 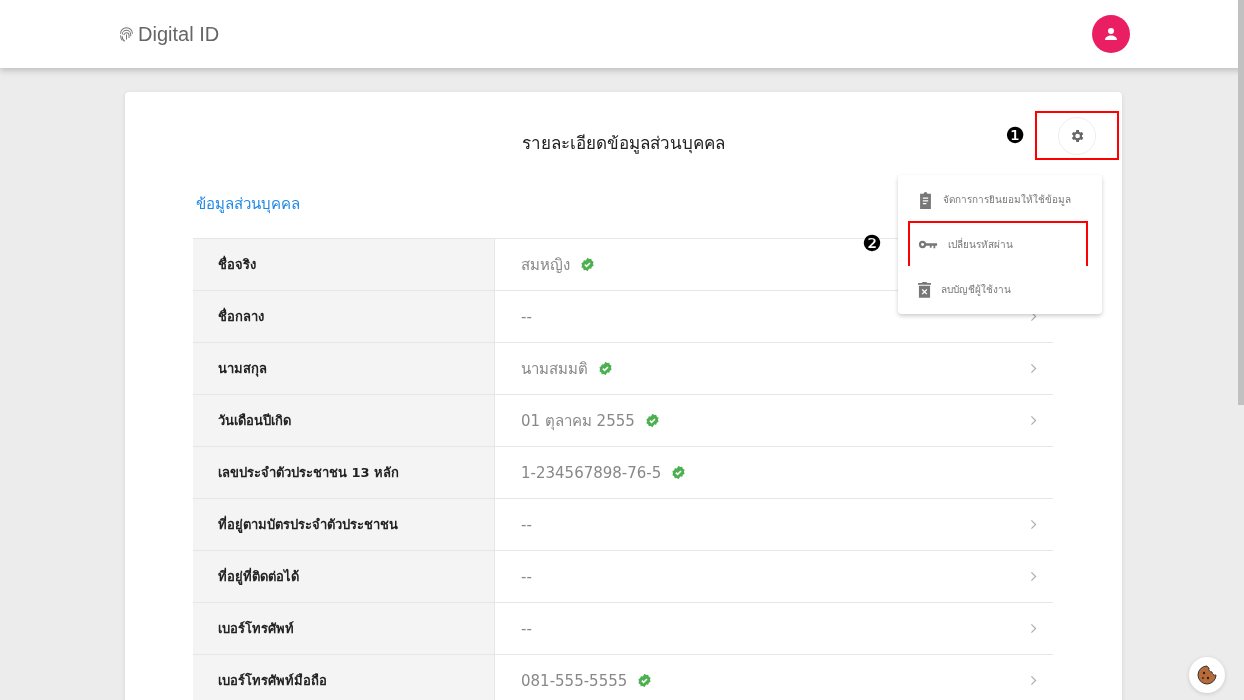 I want to click on field-value: 1-234567898-76-5, so click(x=591, y=472).